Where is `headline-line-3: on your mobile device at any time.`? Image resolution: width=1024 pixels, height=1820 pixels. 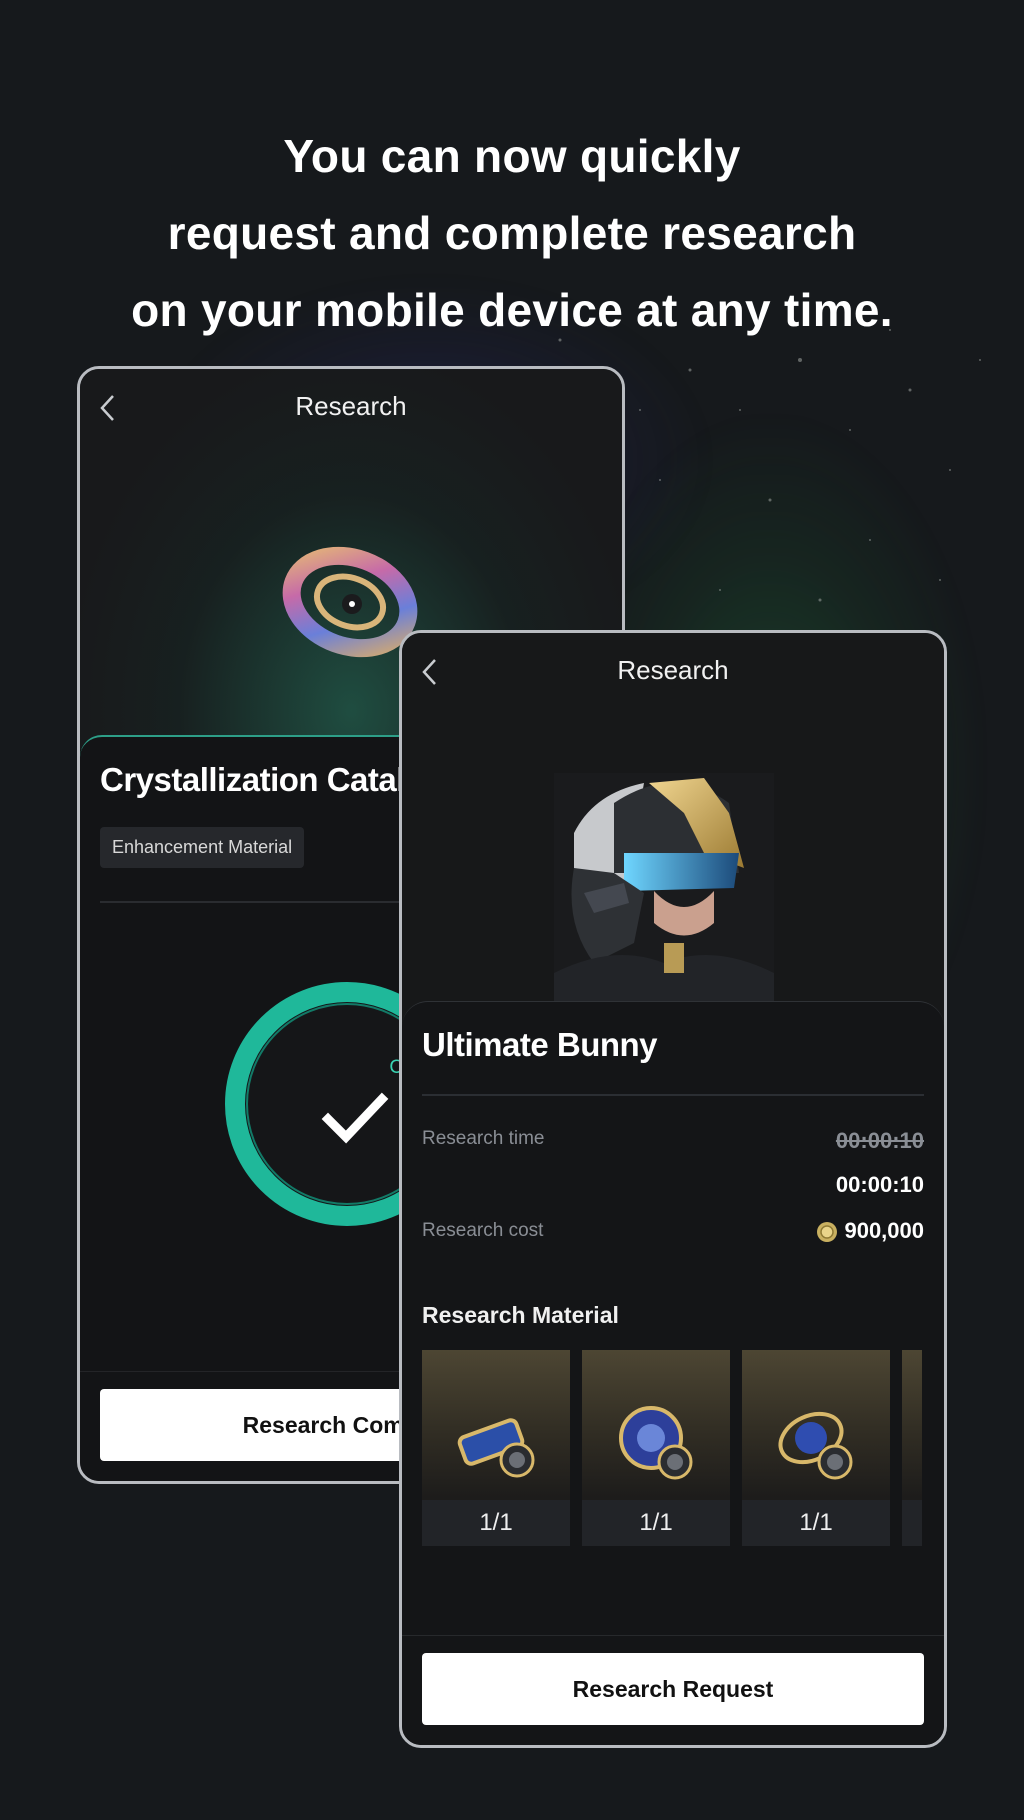 headline-line-3: on your mobile device at any time. is located at coordinates (512, 310).